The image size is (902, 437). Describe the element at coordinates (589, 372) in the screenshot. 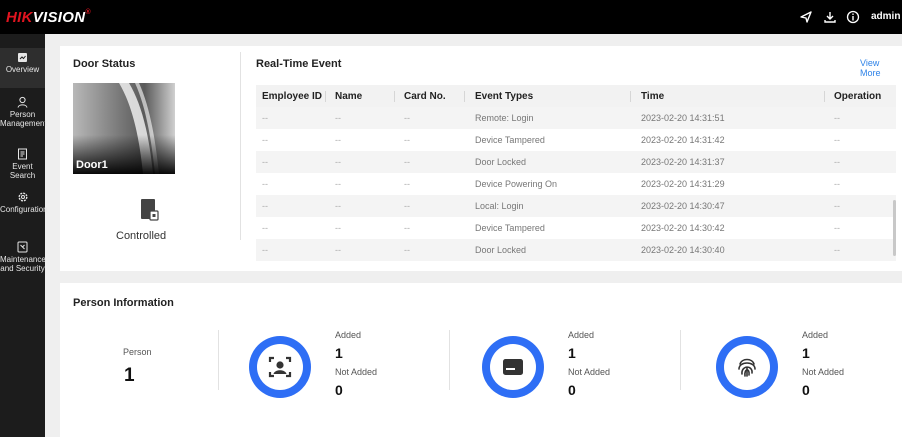

I see `card-not-added-label: Not Added` at that location.